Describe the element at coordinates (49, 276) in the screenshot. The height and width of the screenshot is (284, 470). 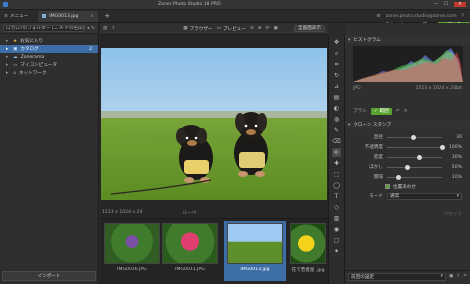
I see `import-button: インポート` at that location.